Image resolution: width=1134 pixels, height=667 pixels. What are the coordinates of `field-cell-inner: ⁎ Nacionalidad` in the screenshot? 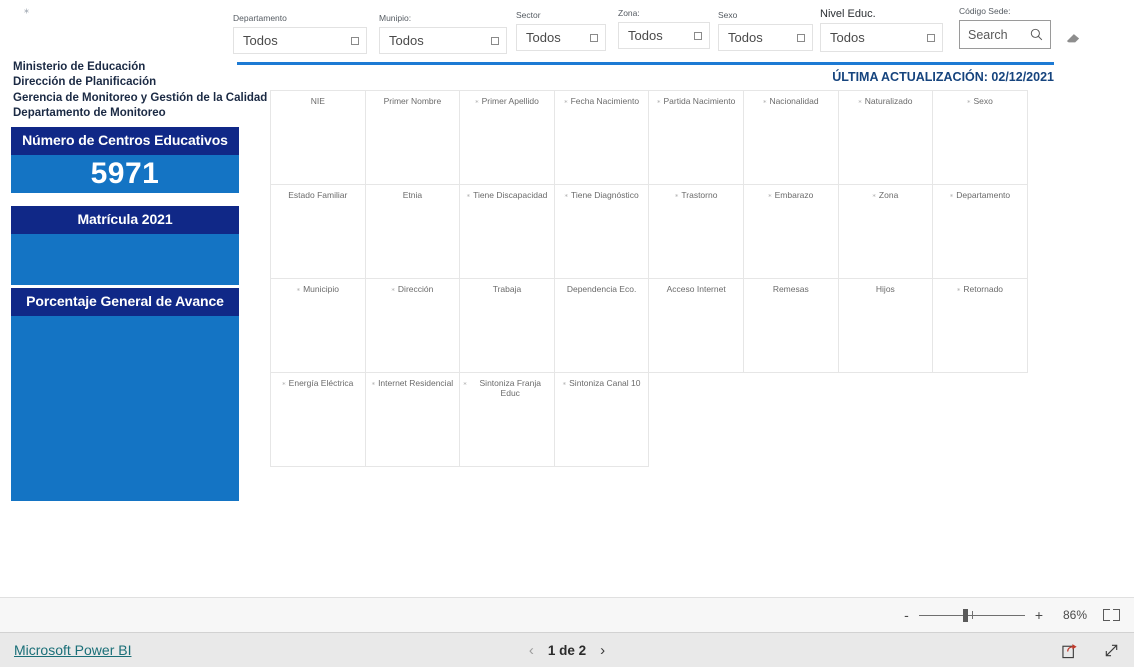 It's located at (791, 140).